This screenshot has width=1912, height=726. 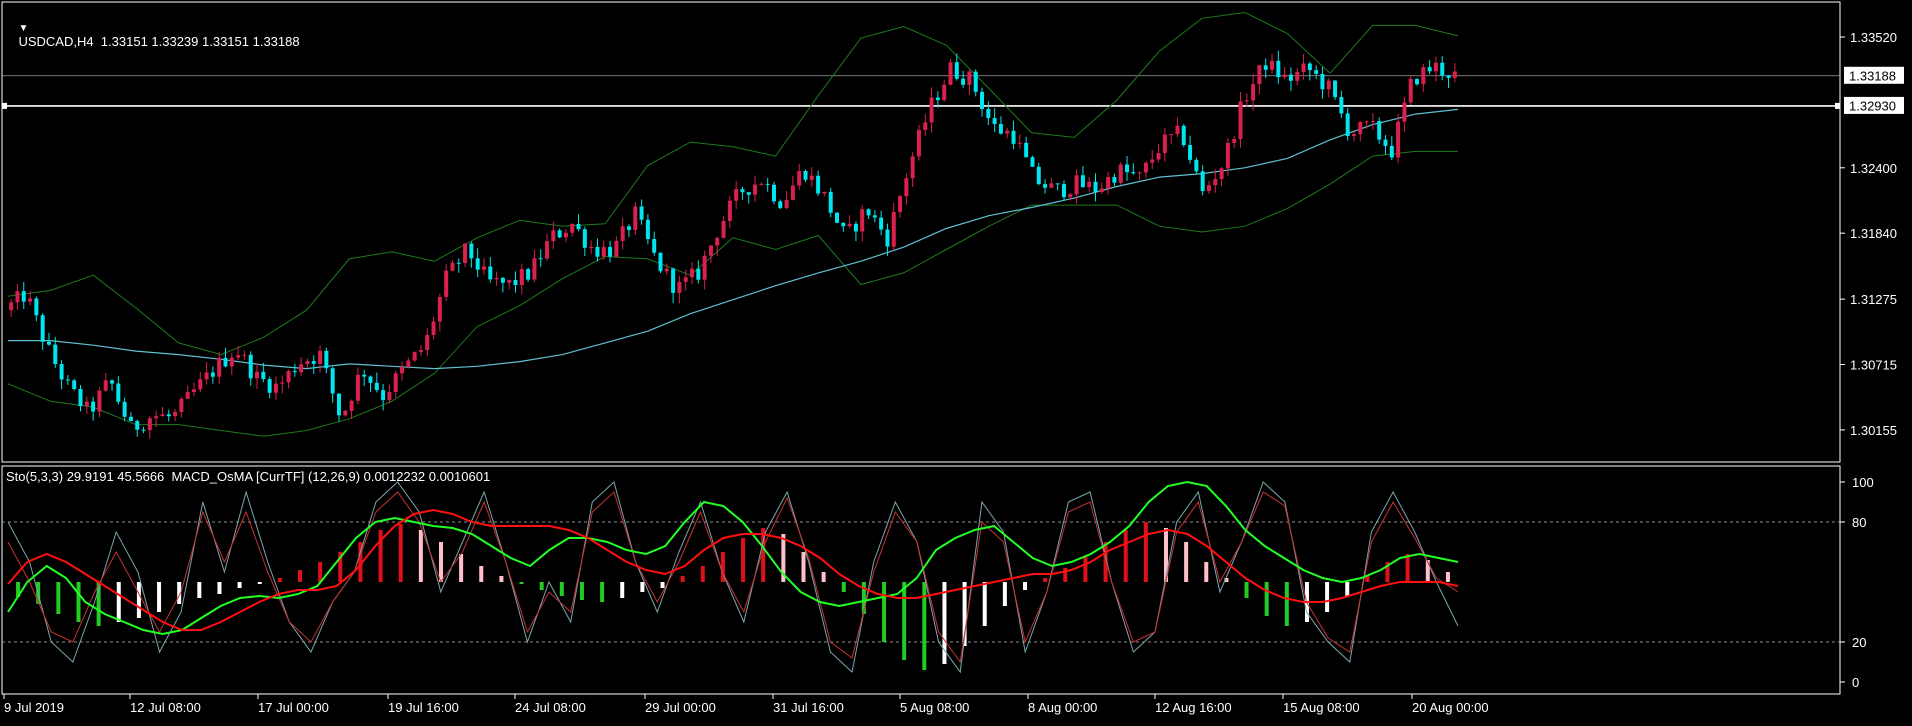 I want to click on triangle-down-icon: ▼, so click(x=23, y=28).